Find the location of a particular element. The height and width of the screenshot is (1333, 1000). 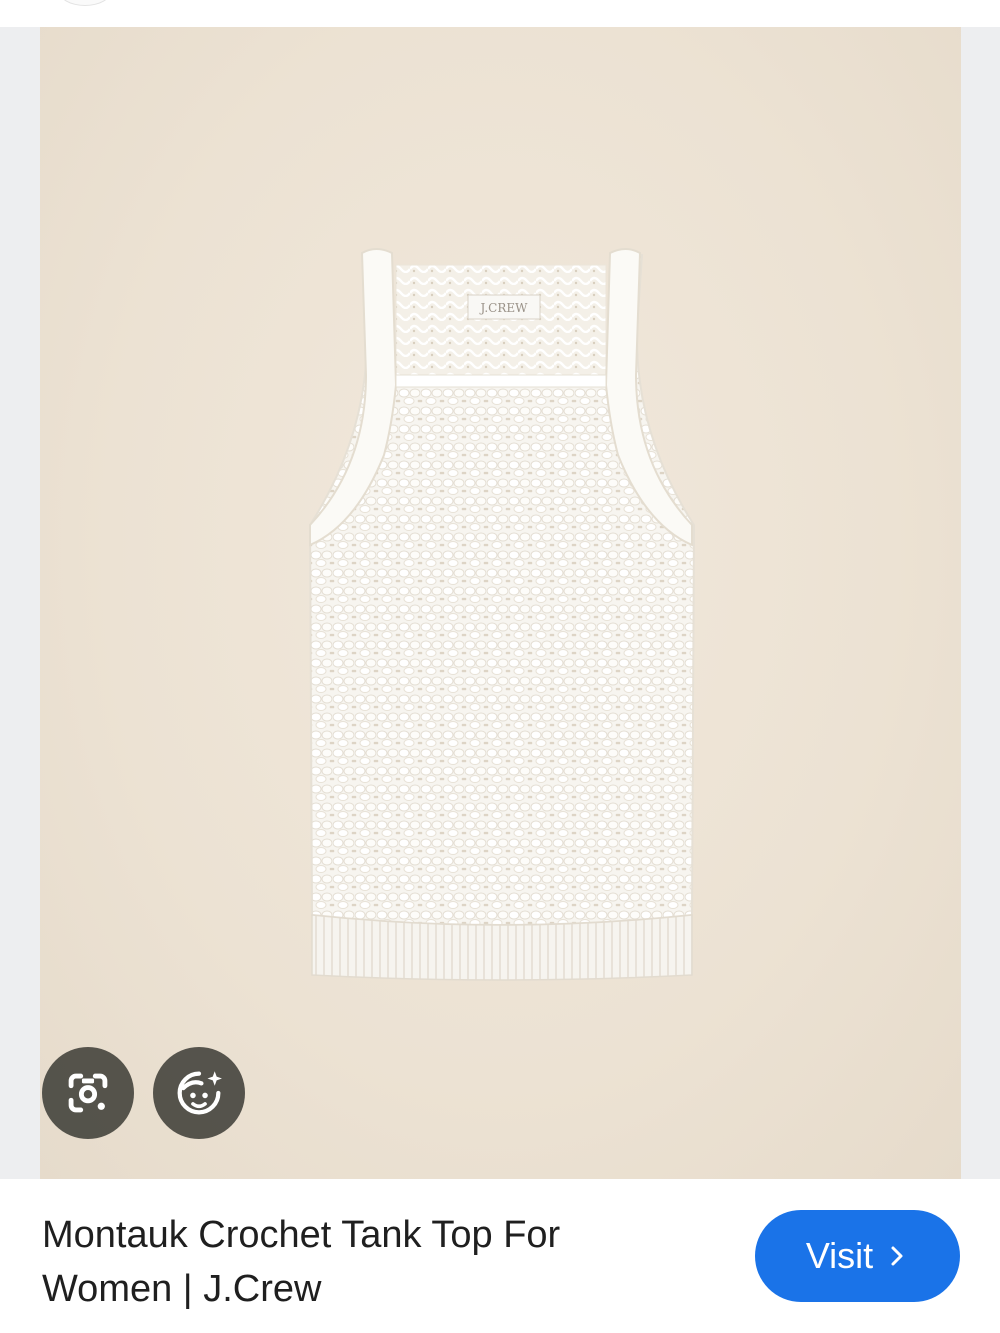

ai-style-icon is located at coordinates (199, 1093).